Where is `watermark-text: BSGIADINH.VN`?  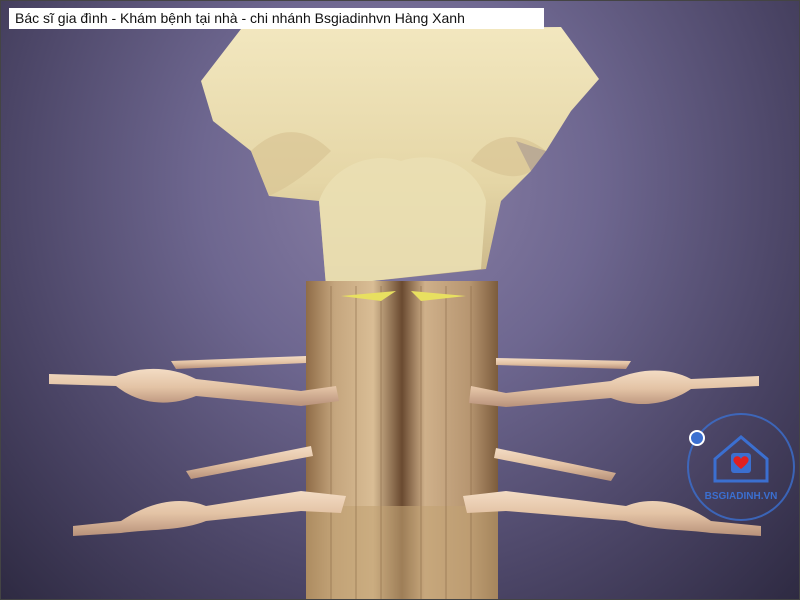
watermark-text: BSGIADINH.VN is located at coordinates (741, 496).